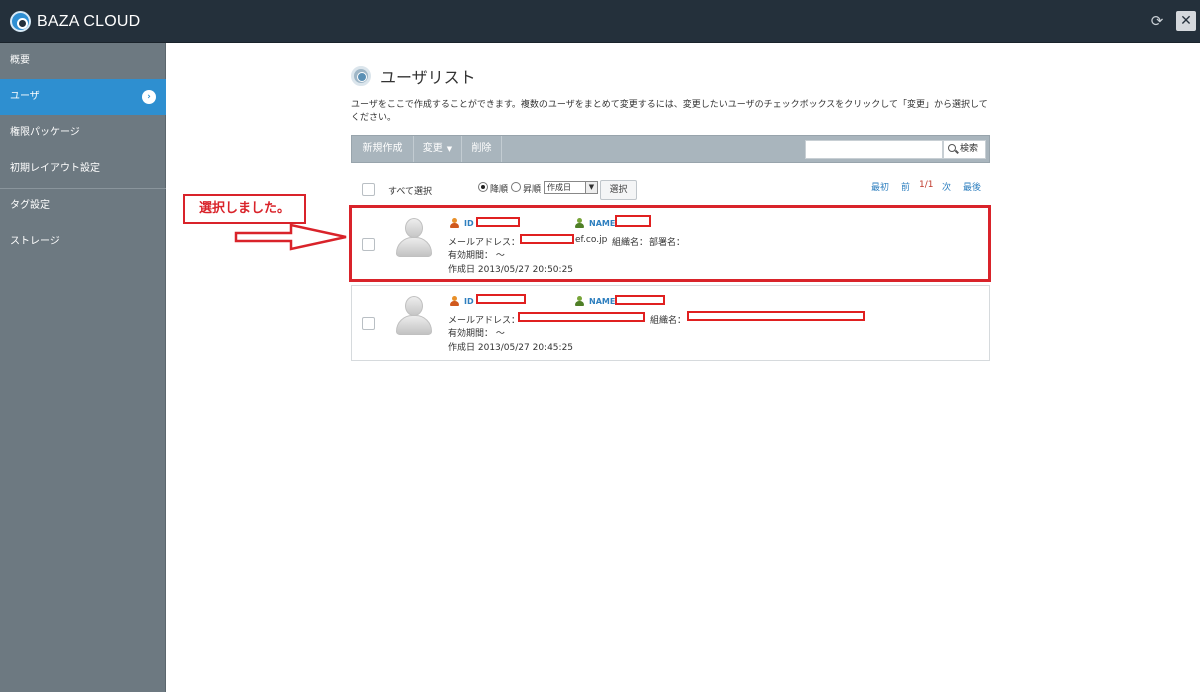  What do you see at coordinates (83, 206) in the screenshot?
I see `sidebar-item-tags: タグ設定` at bounding box center [83, 206].